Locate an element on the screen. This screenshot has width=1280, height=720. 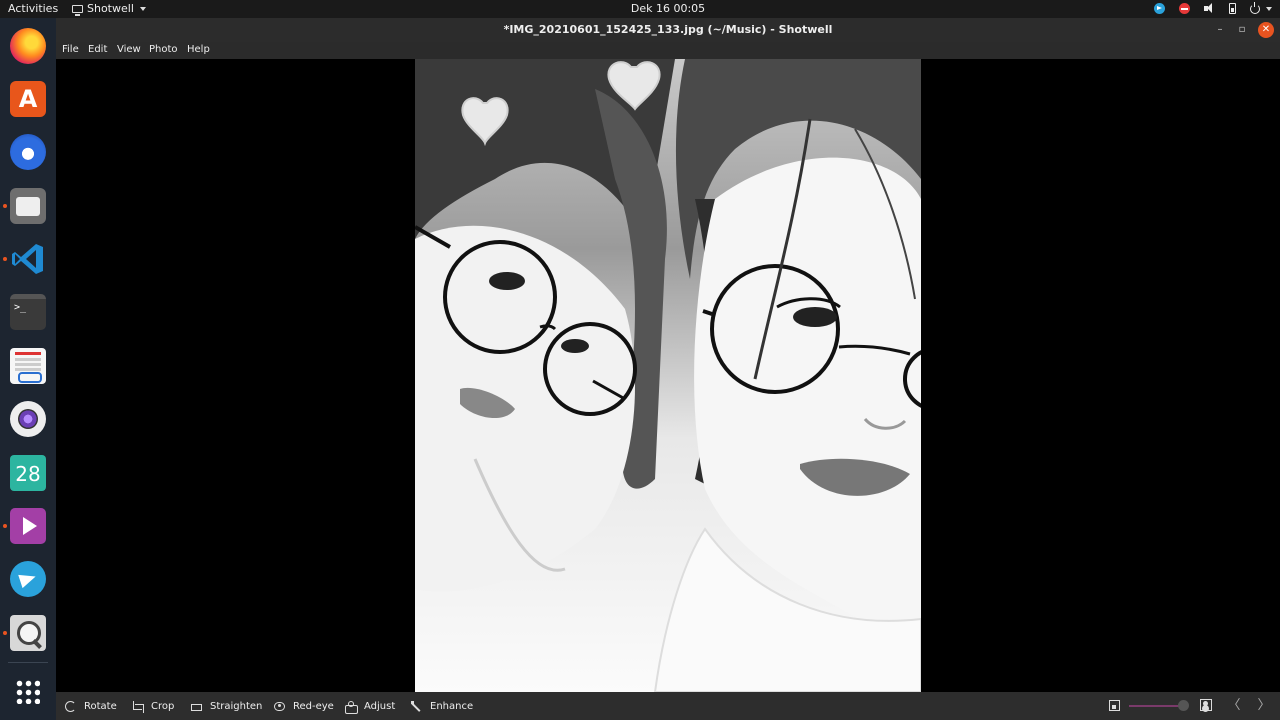
rotate-icon is located at coordinates (70, 706).